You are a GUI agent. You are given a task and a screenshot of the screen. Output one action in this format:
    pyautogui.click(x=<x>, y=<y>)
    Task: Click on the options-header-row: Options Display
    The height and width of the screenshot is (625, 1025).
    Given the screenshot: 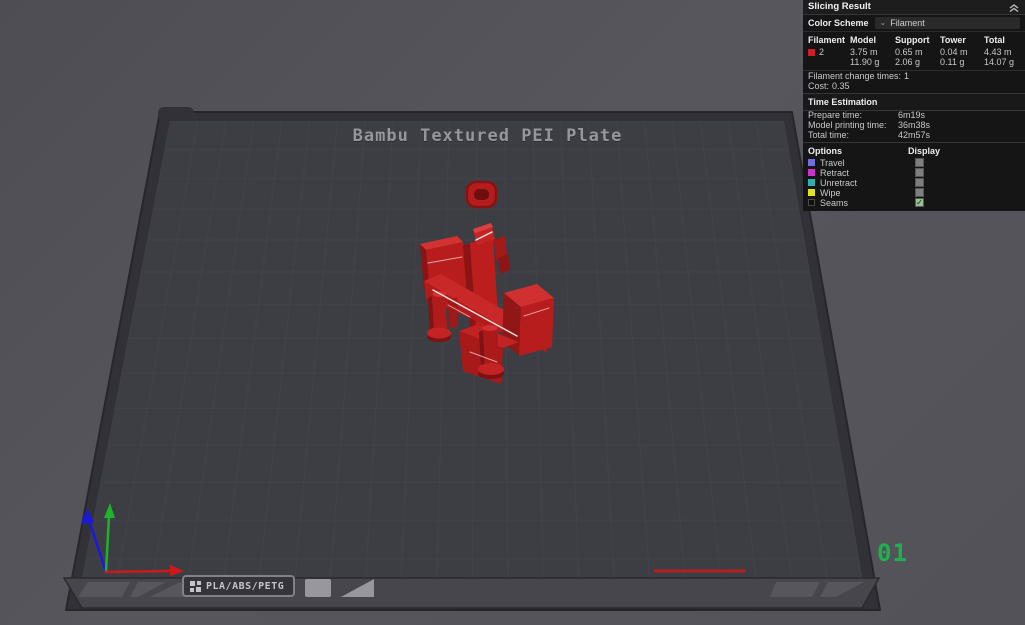 What is the action you would take?
    pyautogui.click(x=914, y=149)
    